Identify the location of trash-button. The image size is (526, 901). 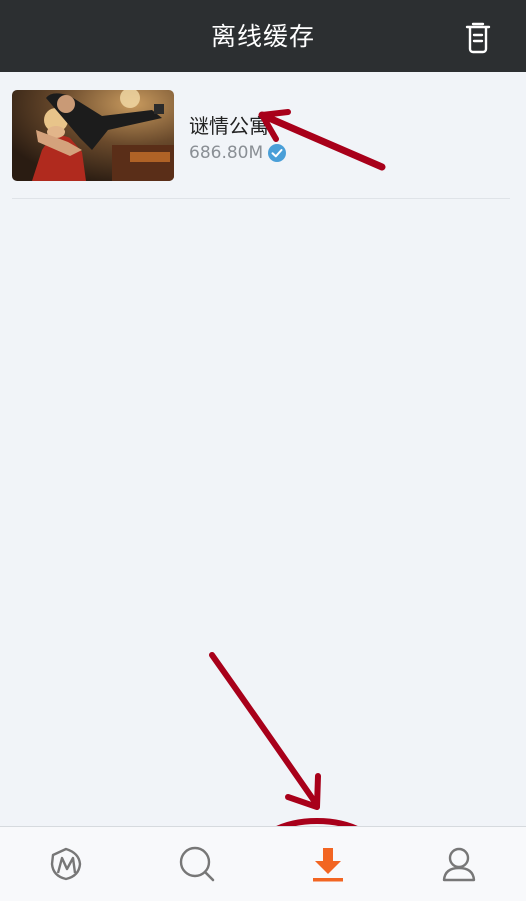
(478, 37).